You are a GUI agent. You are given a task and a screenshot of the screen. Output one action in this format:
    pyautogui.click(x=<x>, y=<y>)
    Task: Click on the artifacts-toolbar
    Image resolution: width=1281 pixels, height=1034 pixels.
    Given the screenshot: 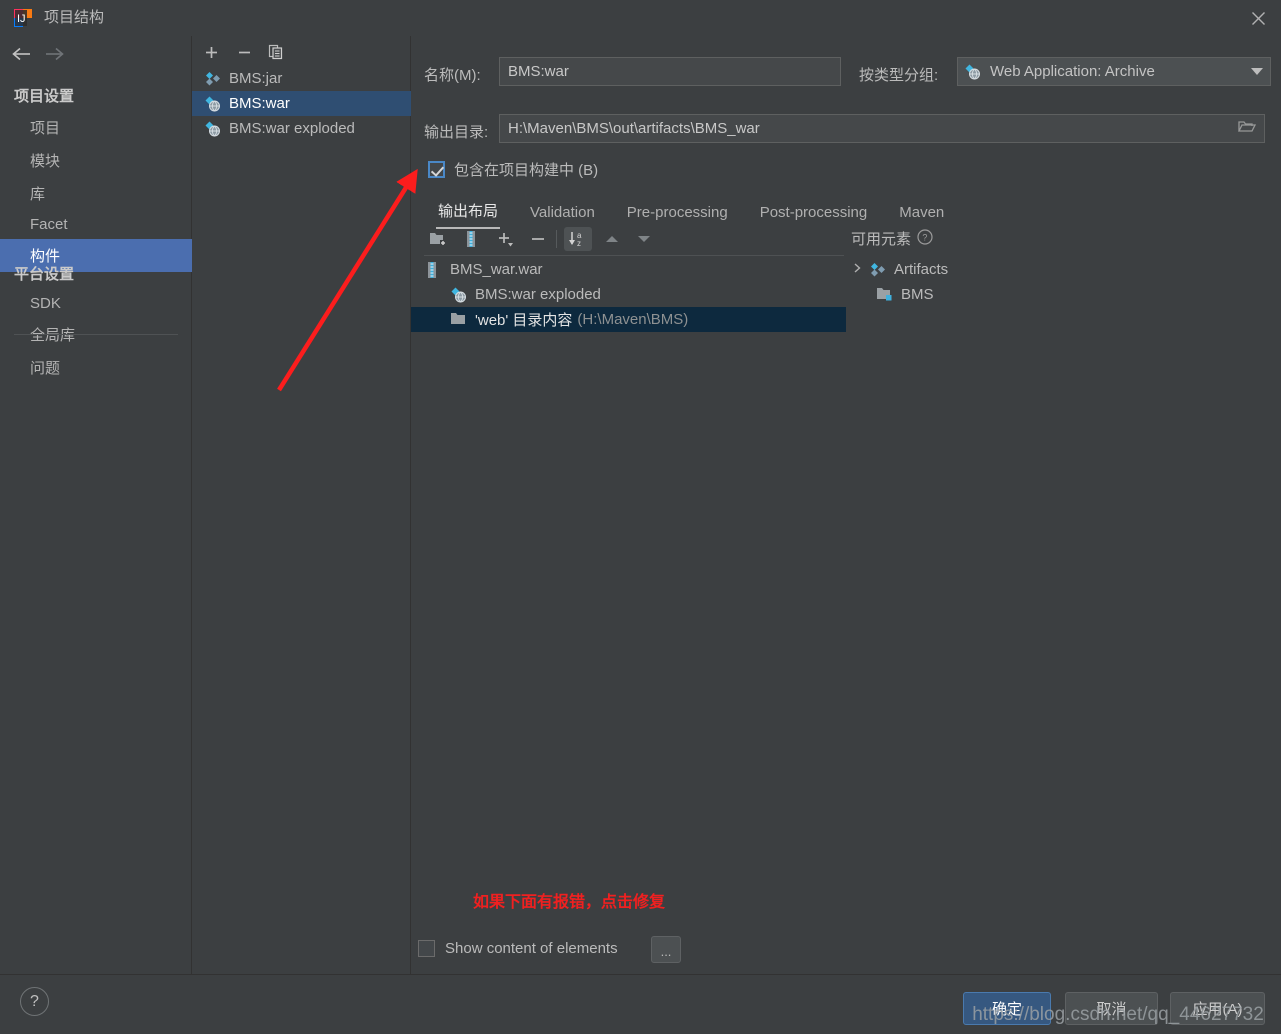 What is the action you would take?
    pyautogui.click(x=301, y=51)
    